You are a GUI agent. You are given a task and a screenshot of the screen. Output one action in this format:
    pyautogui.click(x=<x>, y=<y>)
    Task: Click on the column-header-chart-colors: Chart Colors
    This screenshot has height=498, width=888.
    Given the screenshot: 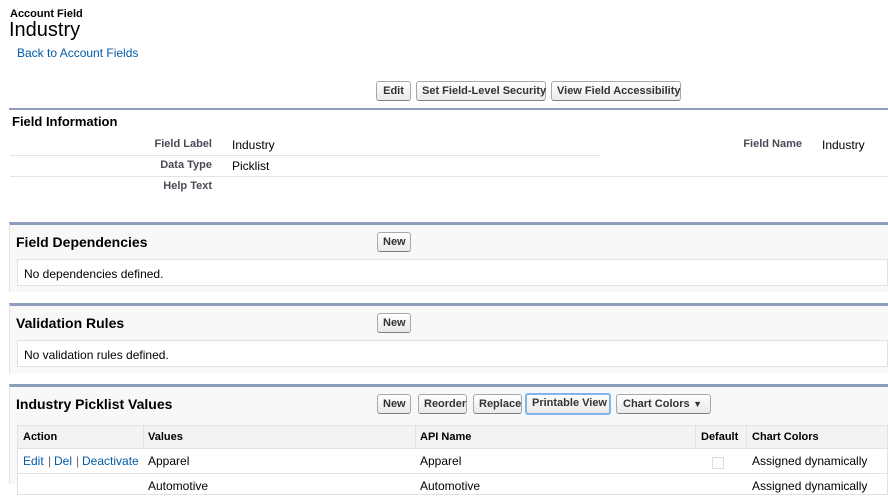 What is the action you would take?
    pyautogui.click(x=785, y=437)
    